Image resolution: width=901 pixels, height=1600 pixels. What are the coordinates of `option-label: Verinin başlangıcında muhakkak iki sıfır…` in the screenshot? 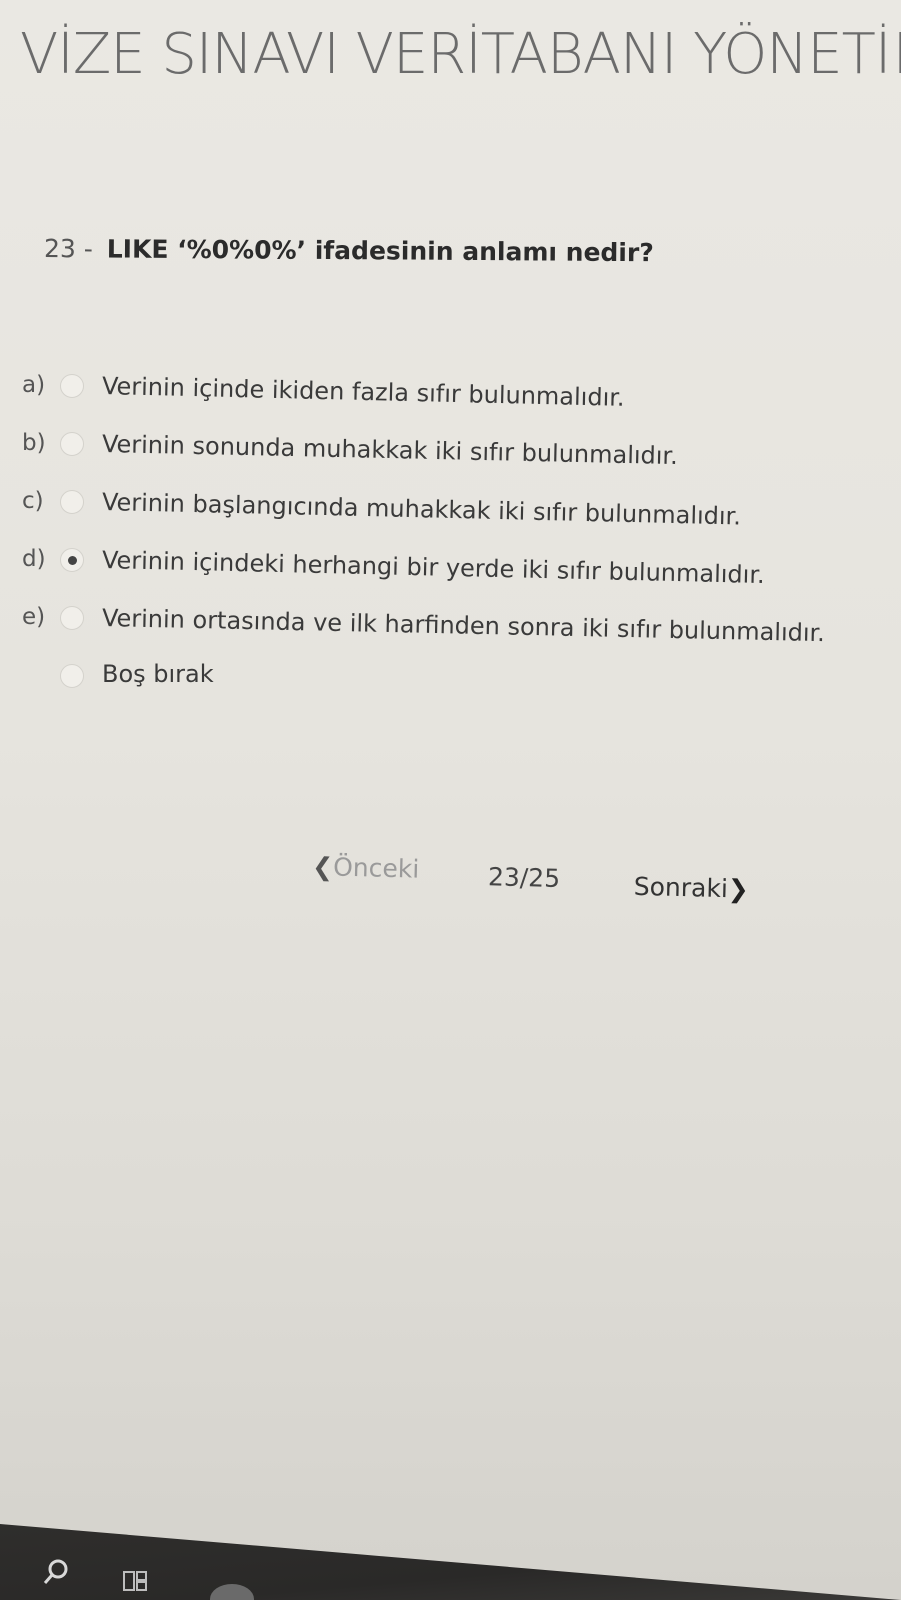 It's located at (422, 509).